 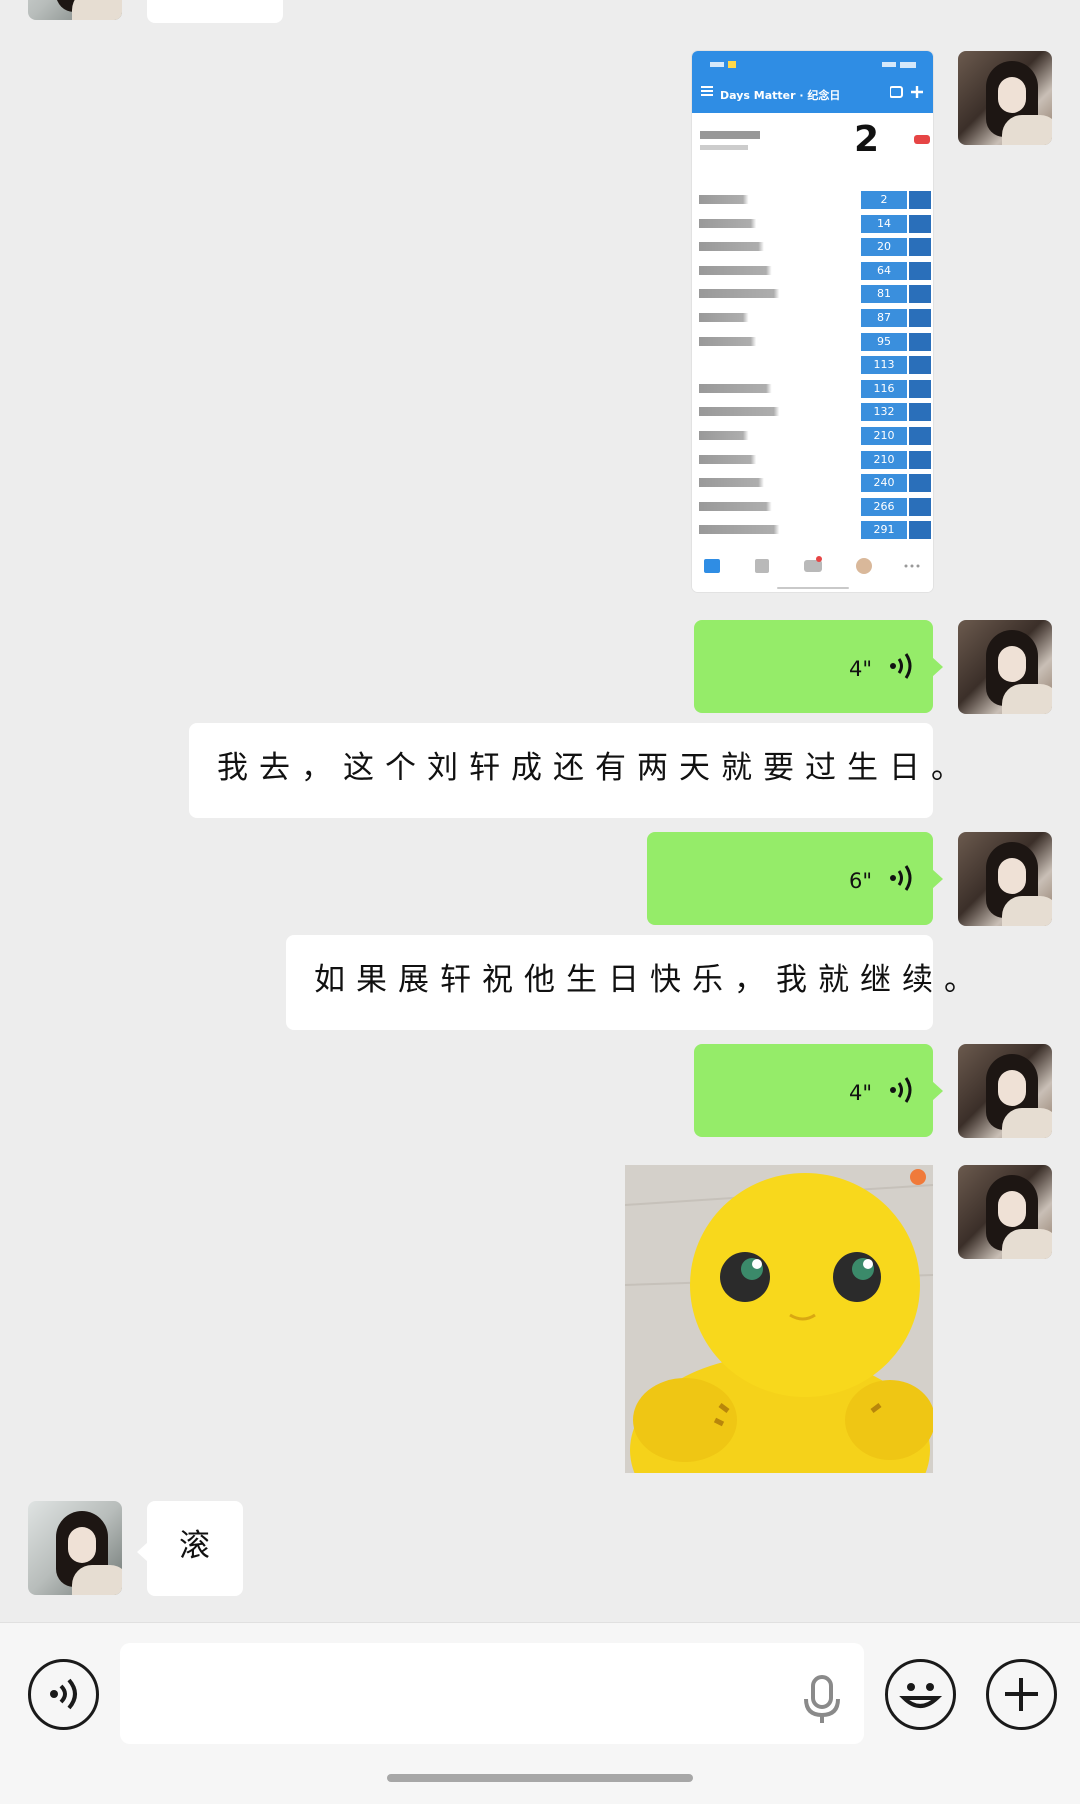 I want to click on event-row: 116, so click(x=813, y=389).